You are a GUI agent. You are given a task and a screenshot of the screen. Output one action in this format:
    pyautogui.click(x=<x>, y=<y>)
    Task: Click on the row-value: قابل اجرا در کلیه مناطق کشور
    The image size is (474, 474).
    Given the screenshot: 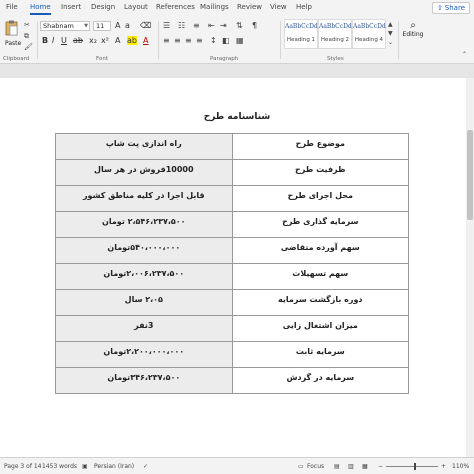 What is the action you would take?
    pyautogui.click(x=144, y=198)
    